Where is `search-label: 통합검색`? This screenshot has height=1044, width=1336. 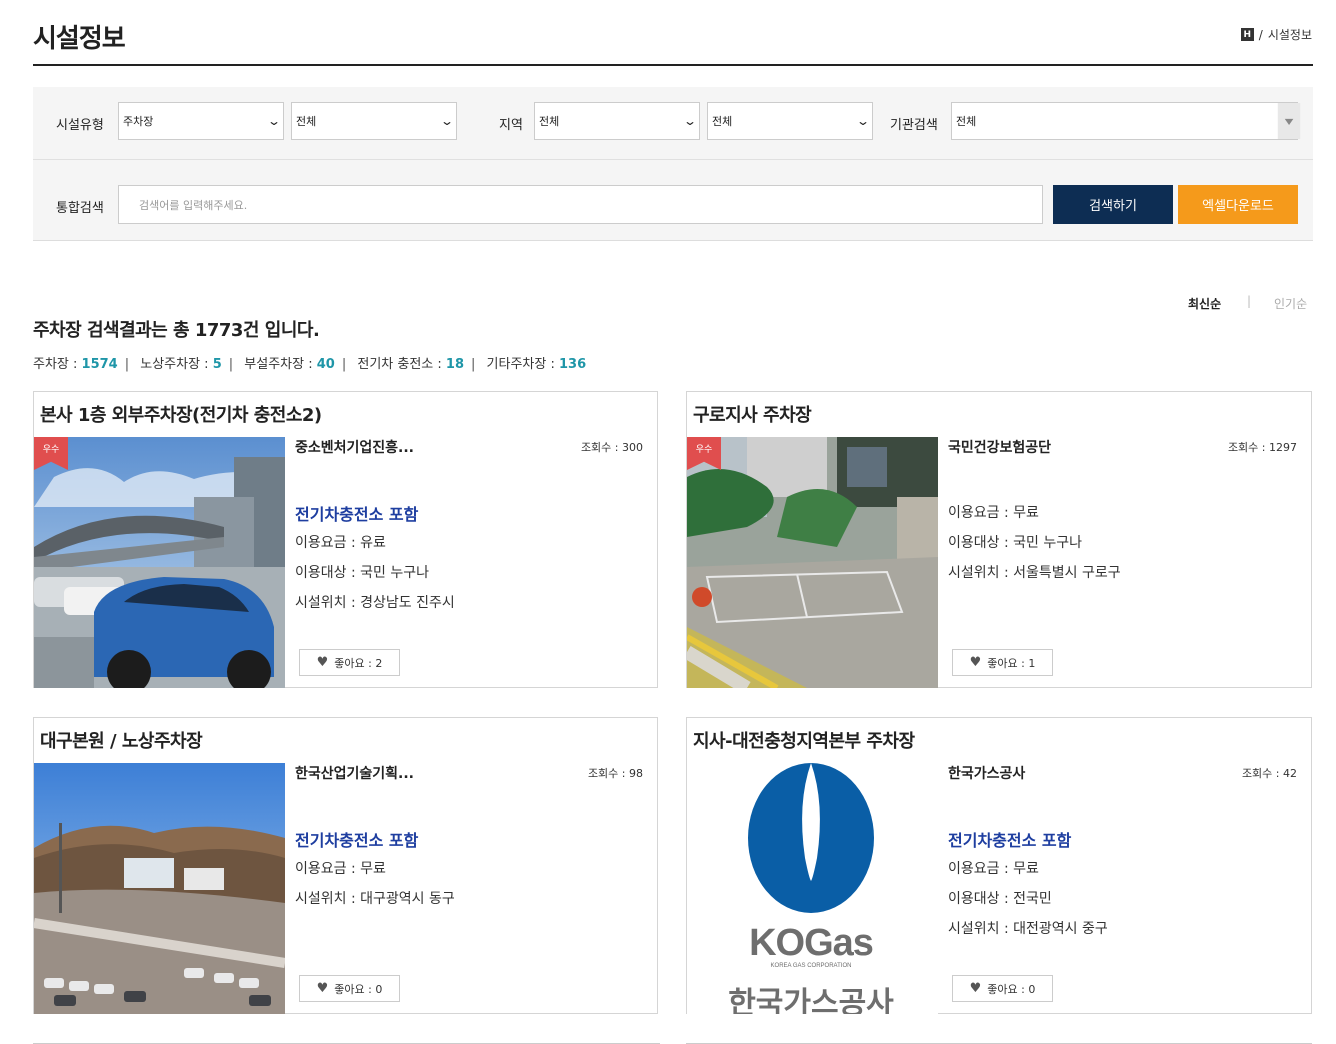 search-label: 통합검색 is located at coordinates (80, 208).